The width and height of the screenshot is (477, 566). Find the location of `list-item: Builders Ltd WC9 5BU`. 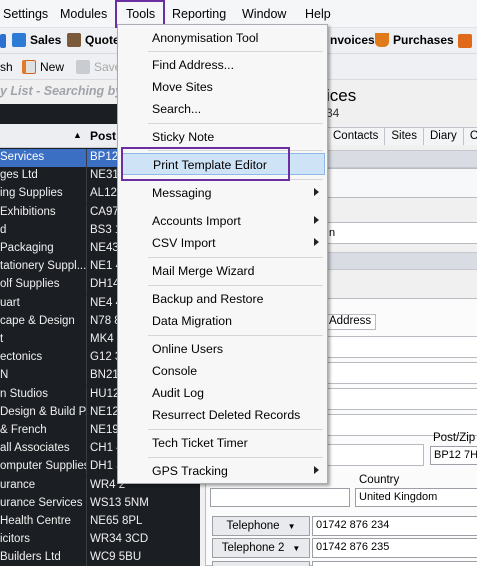

list-item: Builders Ltd WC9 5BU is located at coordinates (100, 557).